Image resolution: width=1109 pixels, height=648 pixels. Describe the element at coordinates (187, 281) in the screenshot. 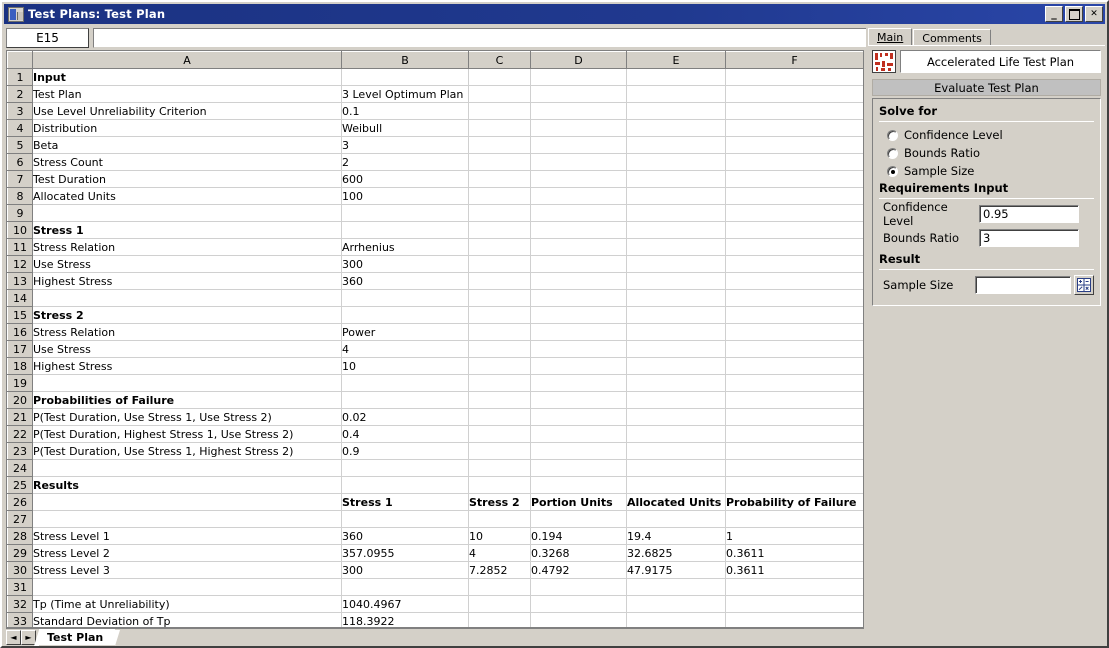

I see `cell-A13: Highest Stress` at that location.